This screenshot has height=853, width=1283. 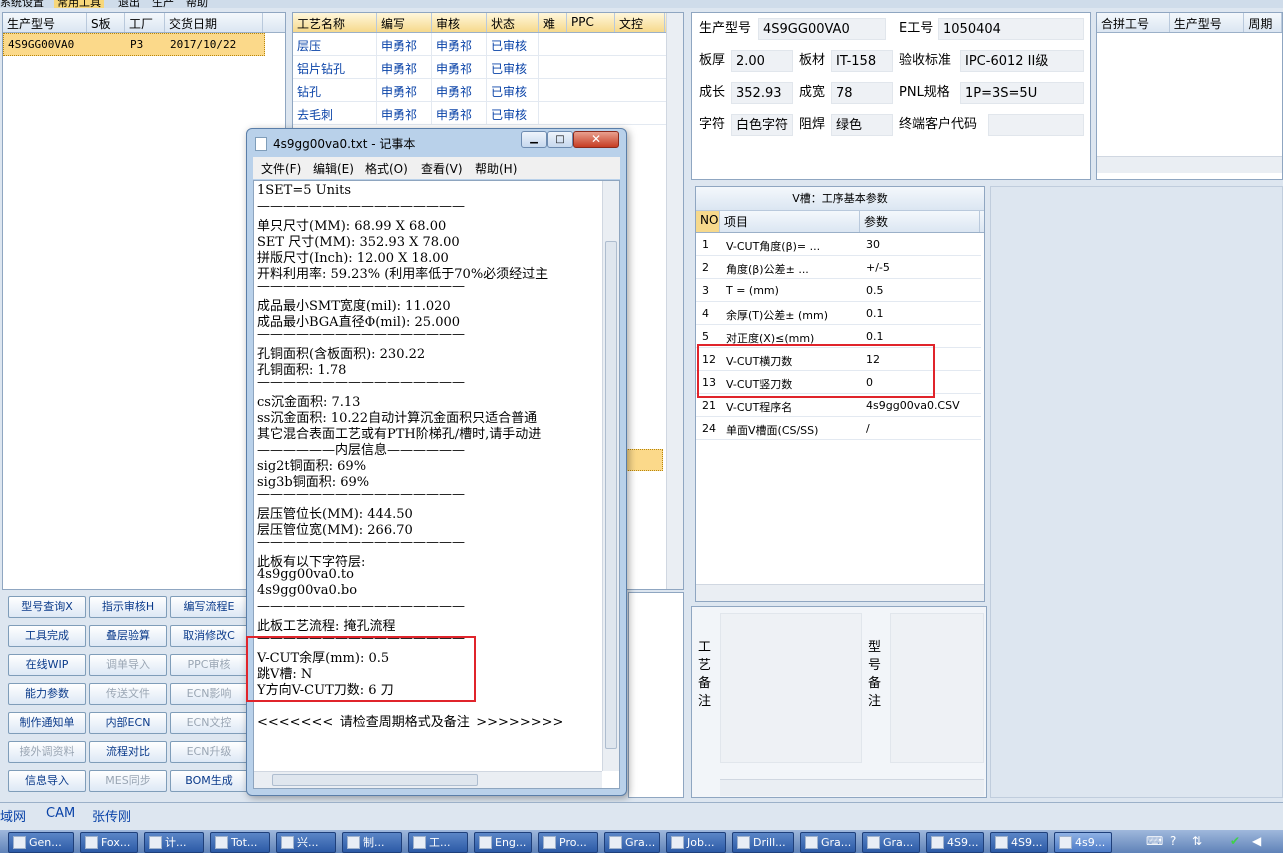 I want to click on remarks-hscroll, so click(x=852, y=787).